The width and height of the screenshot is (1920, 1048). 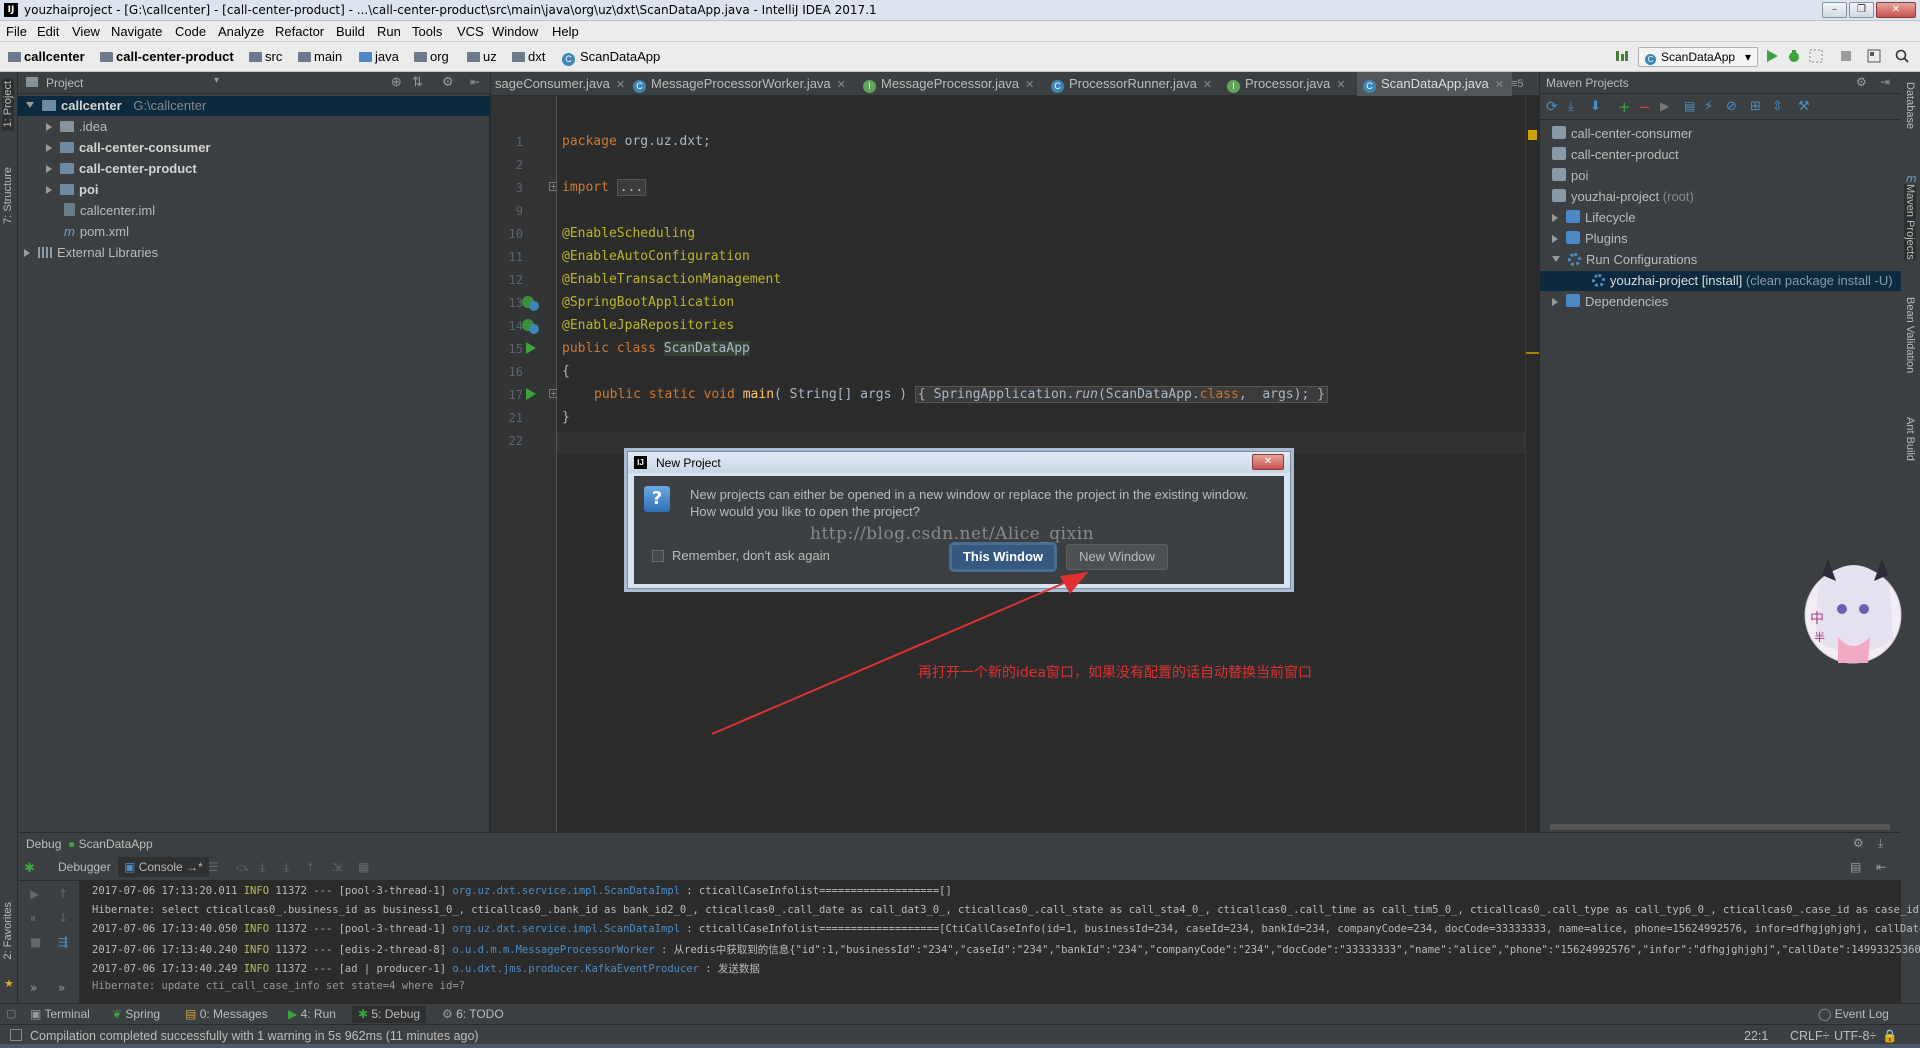 What do you see at coordinates (262, 867) in the screenshot?
I see `step-into-icon: ⤓` at bounding box center [262, 867].